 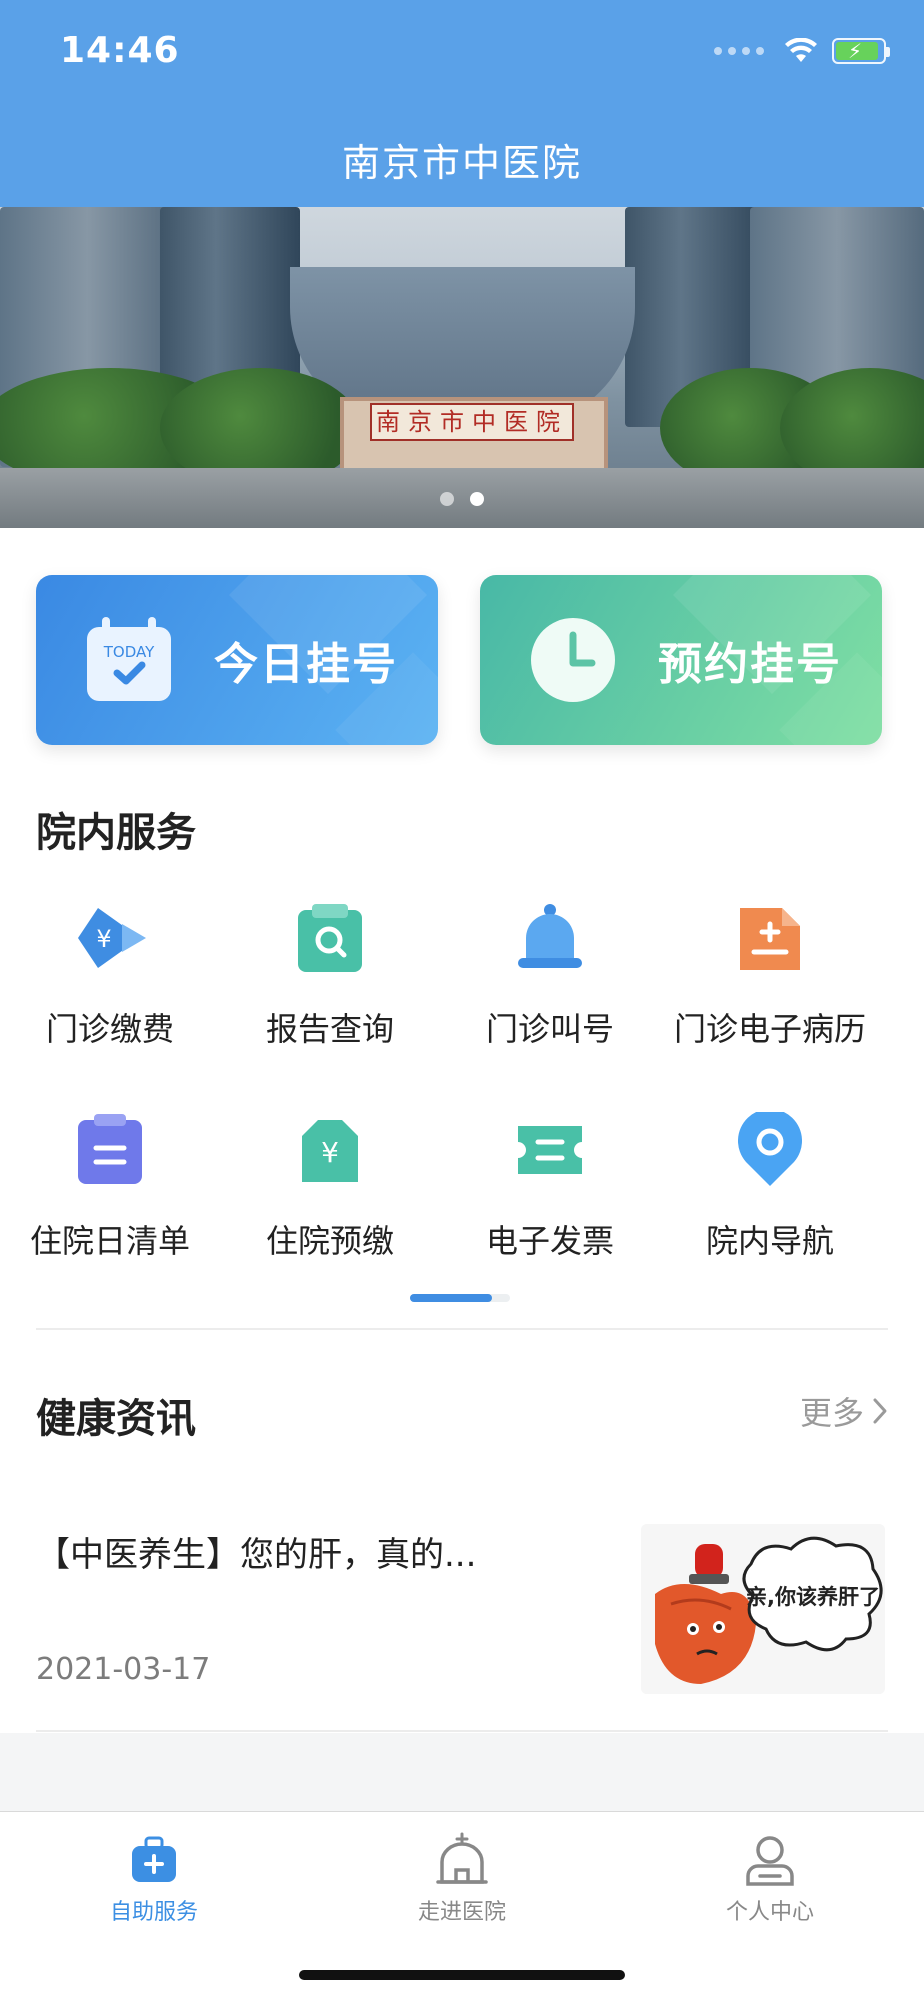 I want to click on home-indicator, so click(x=462, y=1975).